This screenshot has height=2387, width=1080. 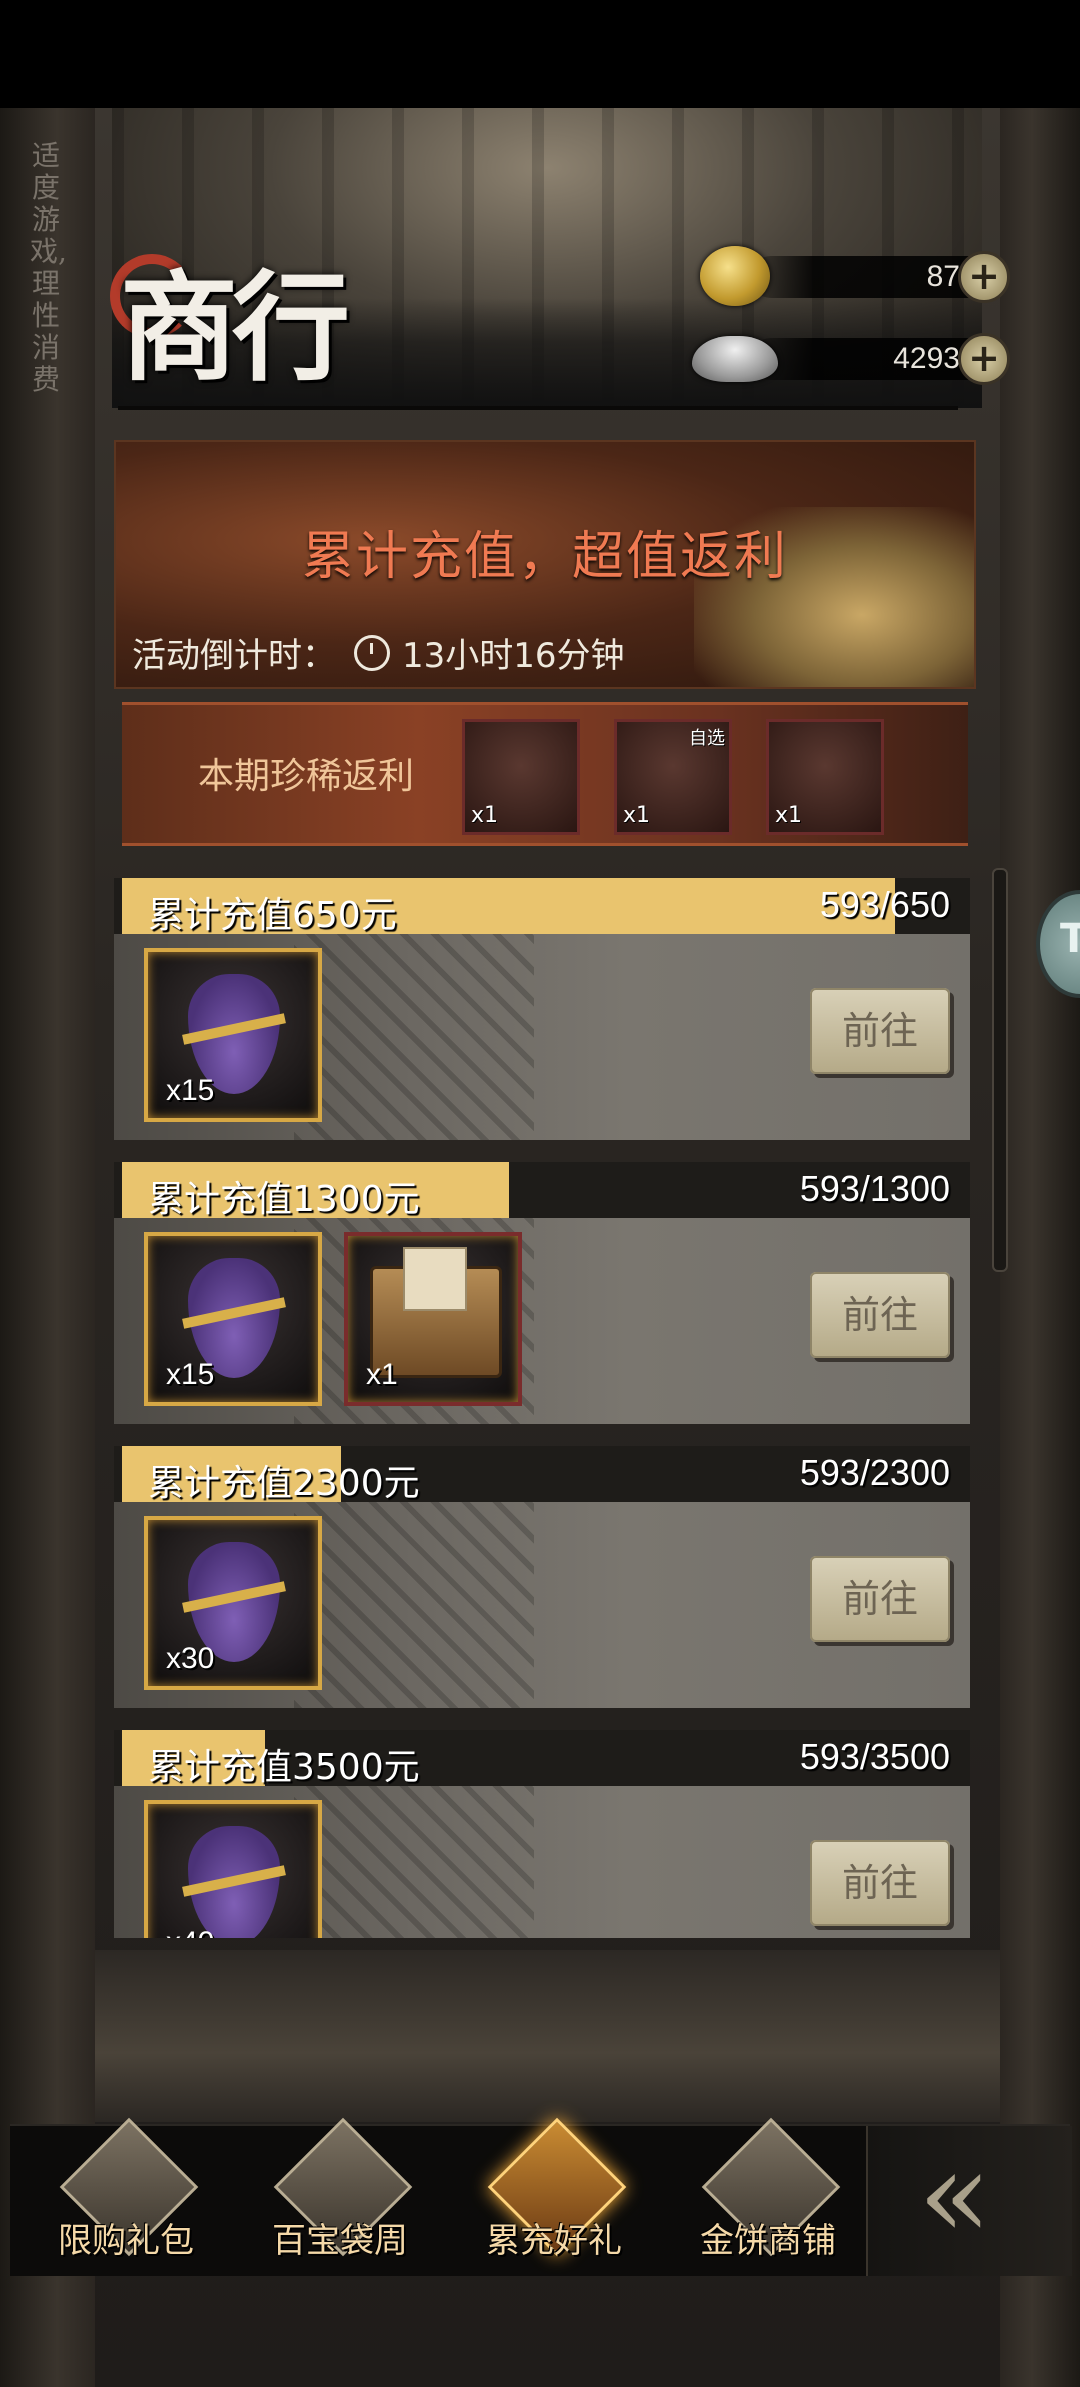 What do you see at coordinates (542, 1037) in the screenshot?
I see `task-body: x15 前往` at bounding box center [542, 1037].